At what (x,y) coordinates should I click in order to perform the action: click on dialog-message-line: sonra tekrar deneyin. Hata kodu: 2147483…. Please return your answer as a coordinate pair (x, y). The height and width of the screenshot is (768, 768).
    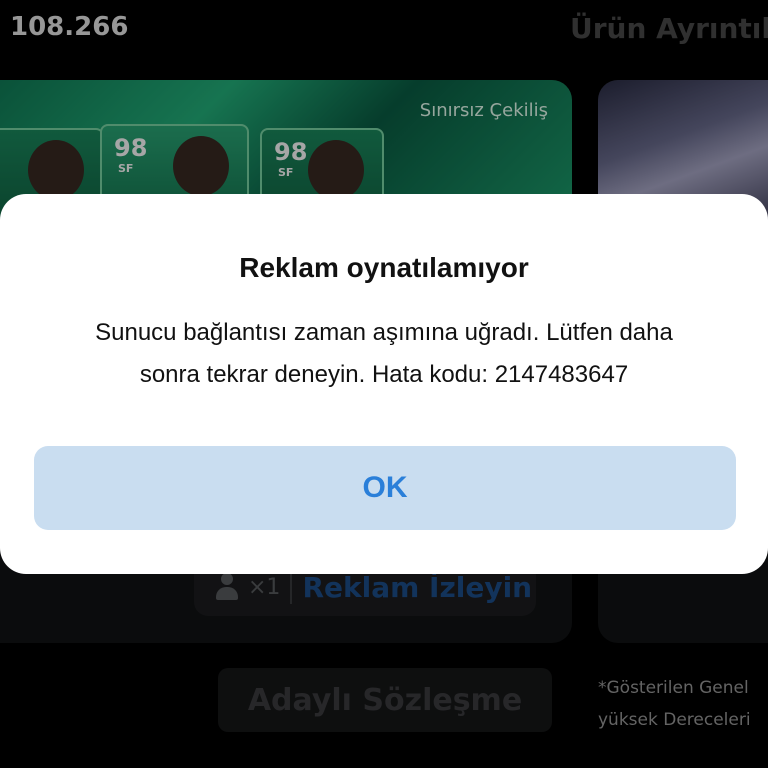
    Looking at the image, I should click on (384, 374).